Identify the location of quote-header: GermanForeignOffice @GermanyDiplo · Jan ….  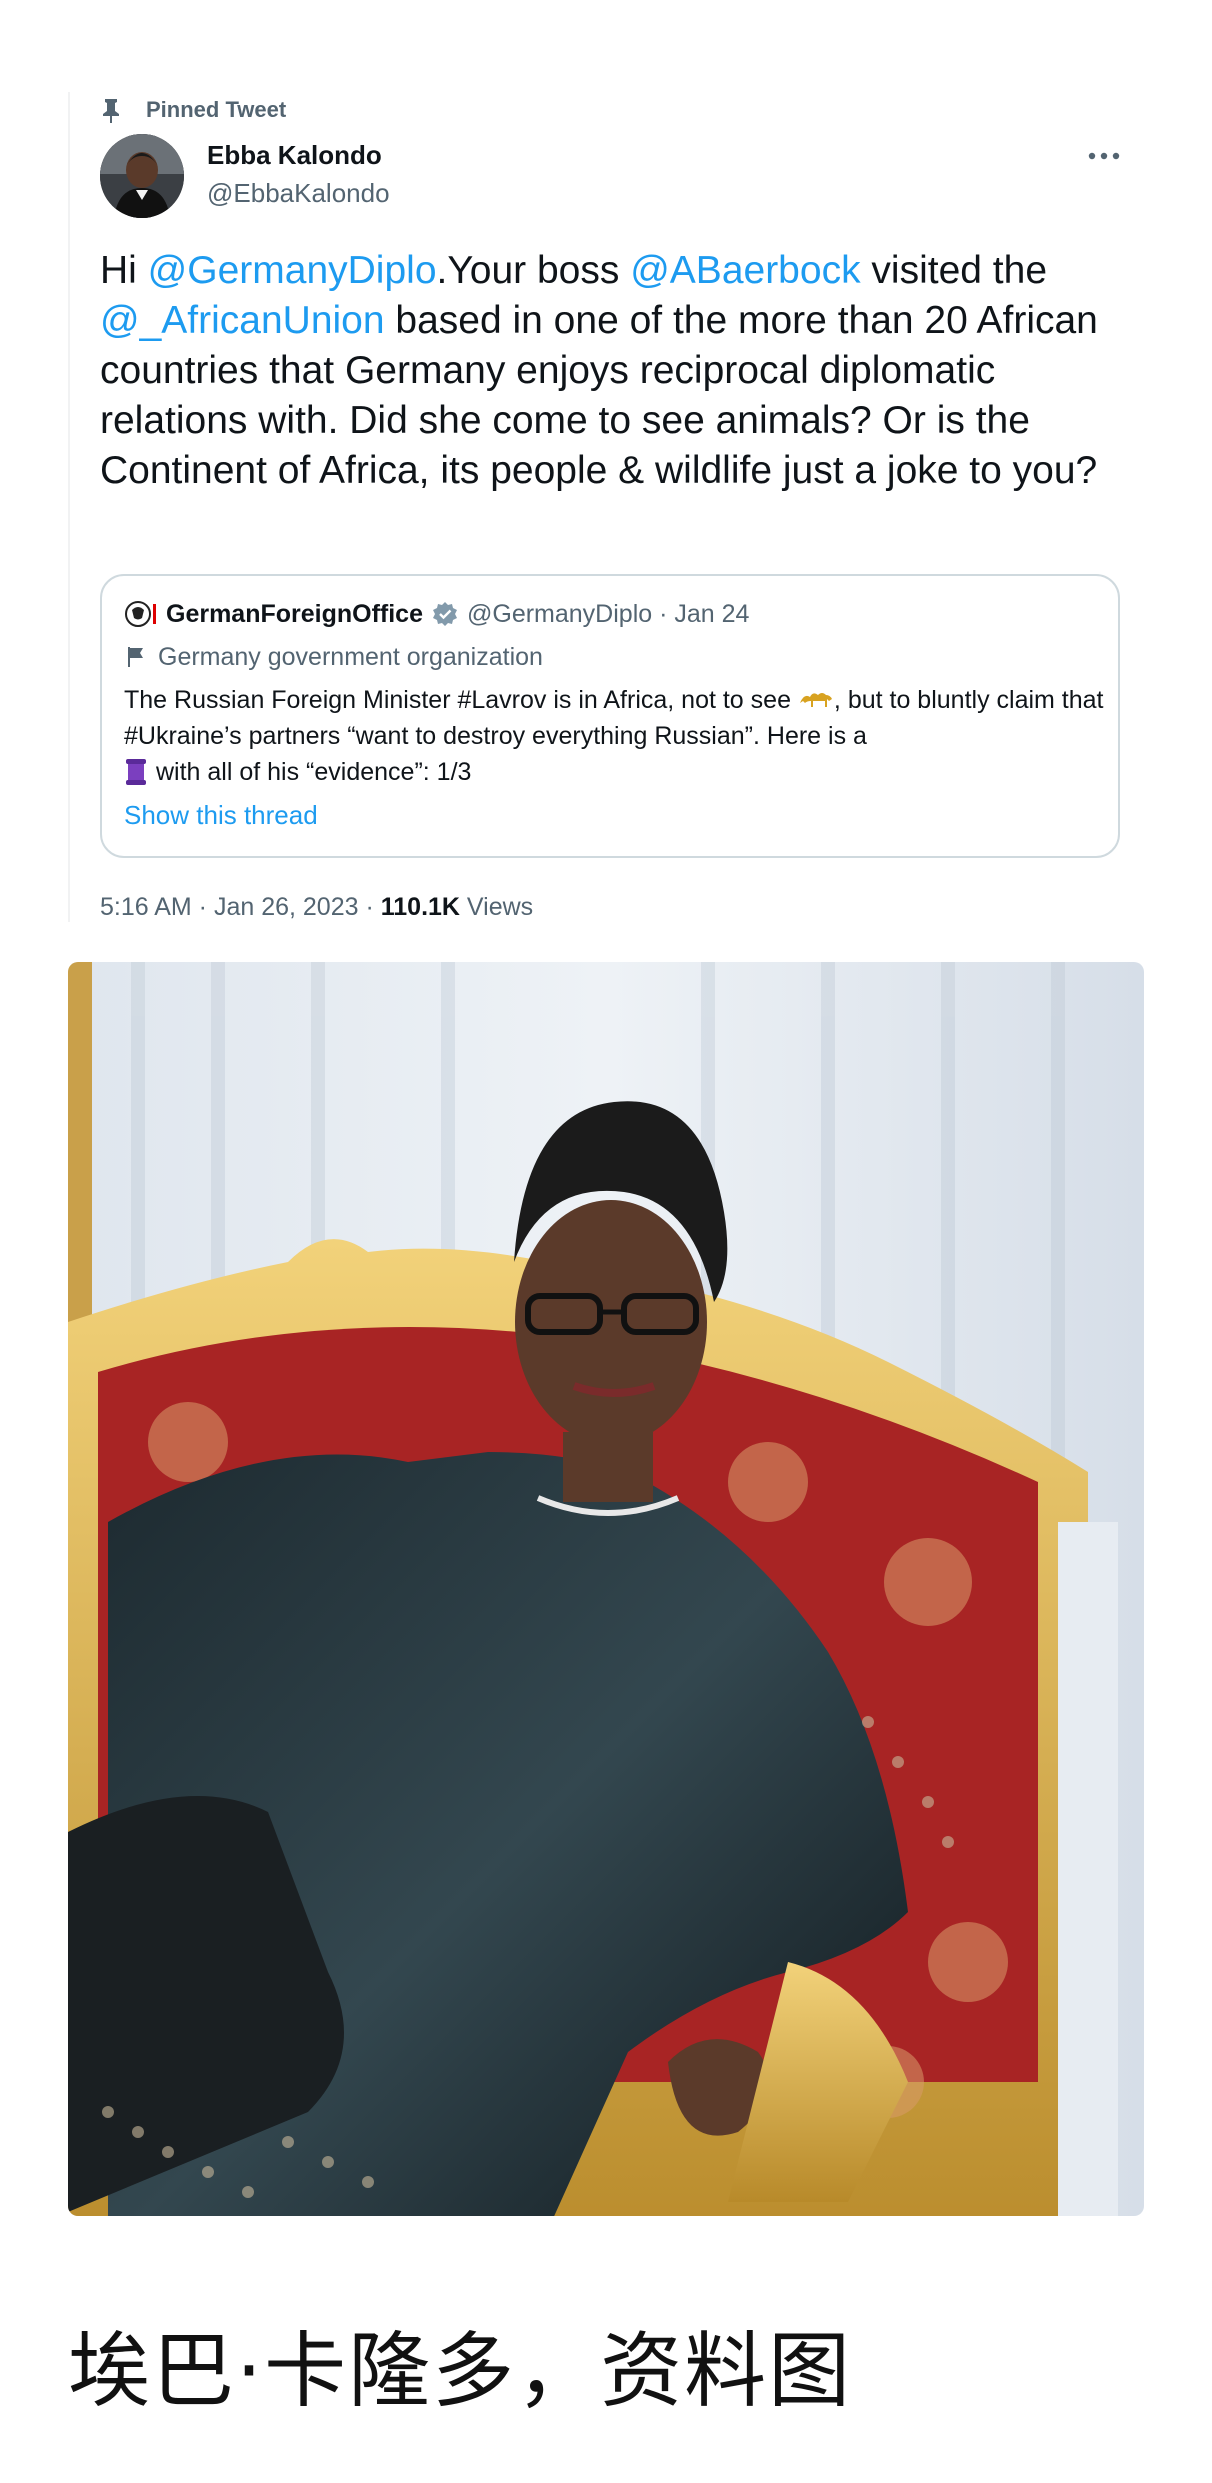
(436, 614).